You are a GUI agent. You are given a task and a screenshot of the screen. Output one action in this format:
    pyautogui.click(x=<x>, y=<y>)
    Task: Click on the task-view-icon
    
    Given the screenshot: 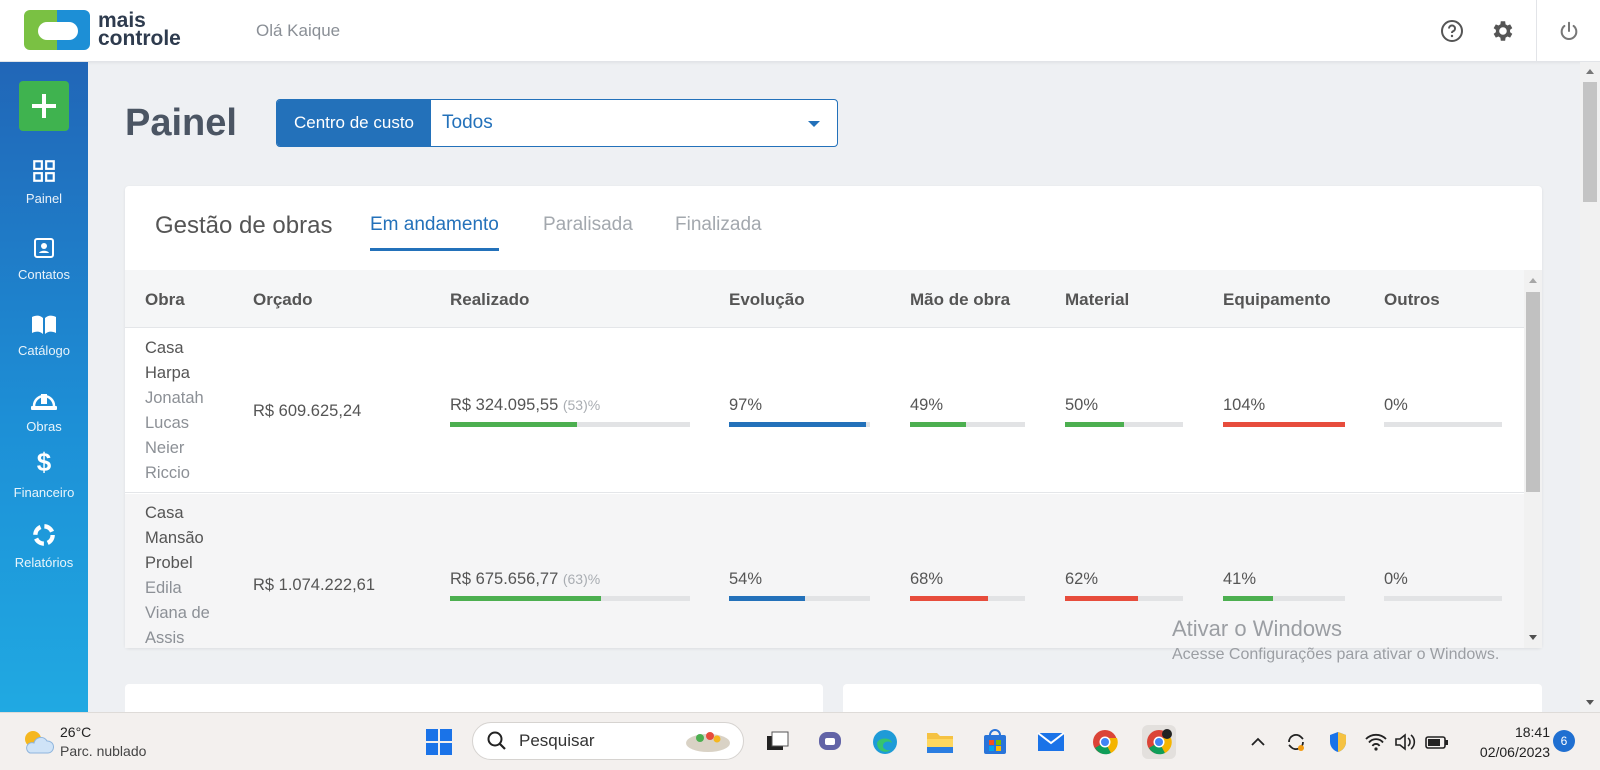 What is the action you would take?
    pyautogui.click(x=777, y=742)
    